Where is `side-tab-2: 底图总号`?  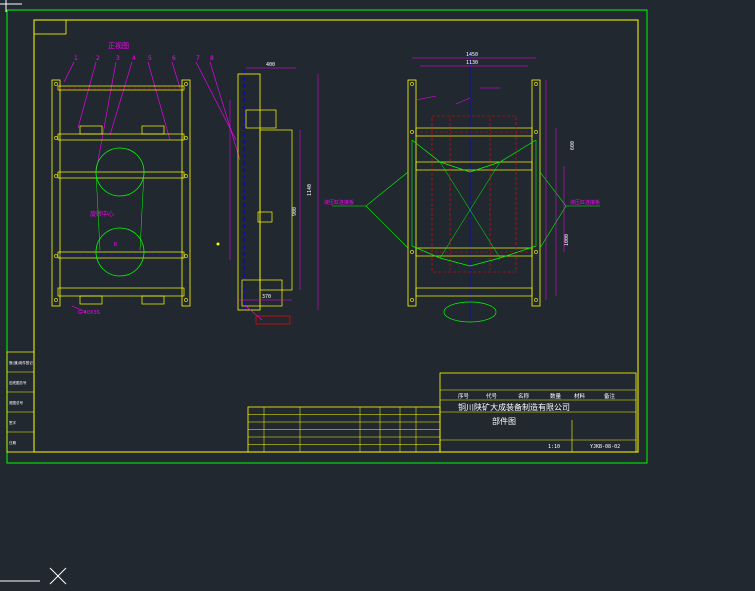
side-tab-2: 底图总号 is located at coordinates (16, 402).